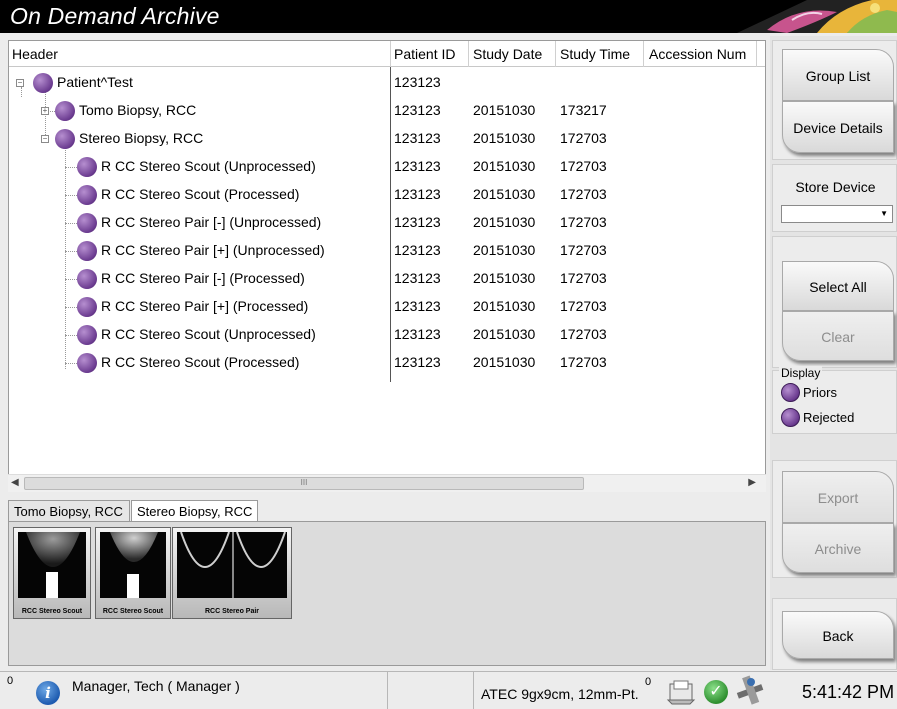  I want to click on column-header-patient-id: Patient ID, so click(424, 54).